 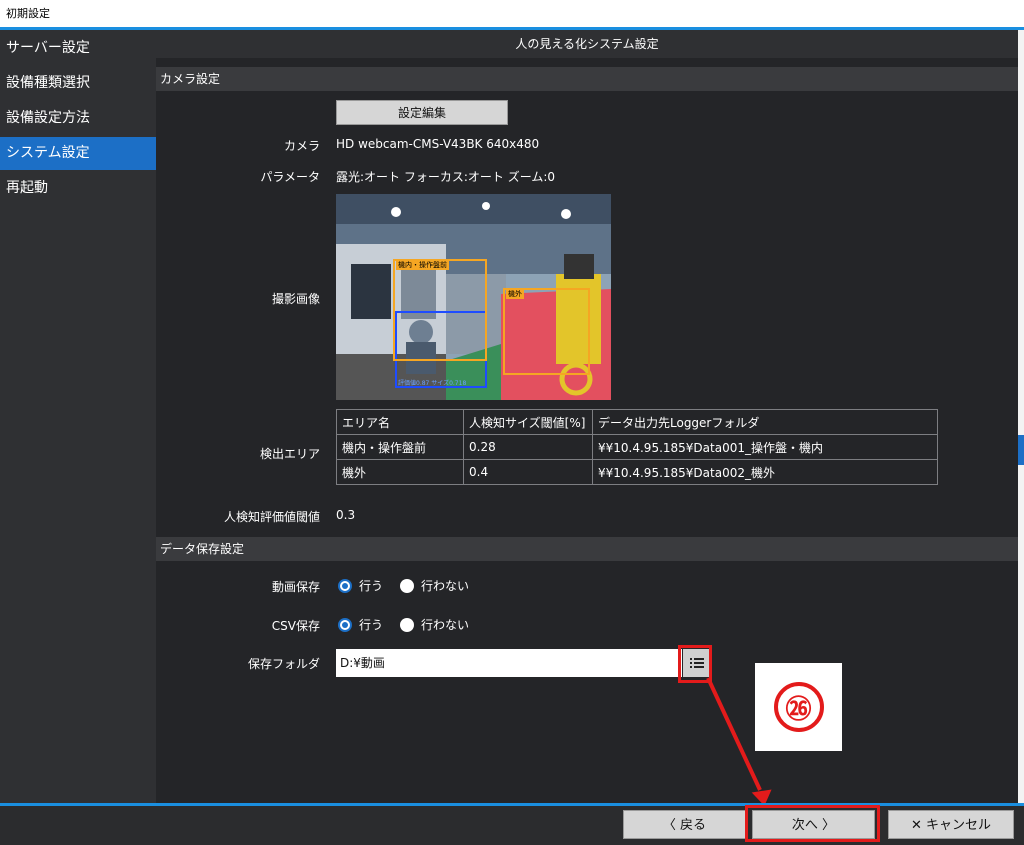 What do you see at coordinates (684, 824) in the screenshot?
I see `back-button: 〈 戻る` at bounding box center [684, 824].